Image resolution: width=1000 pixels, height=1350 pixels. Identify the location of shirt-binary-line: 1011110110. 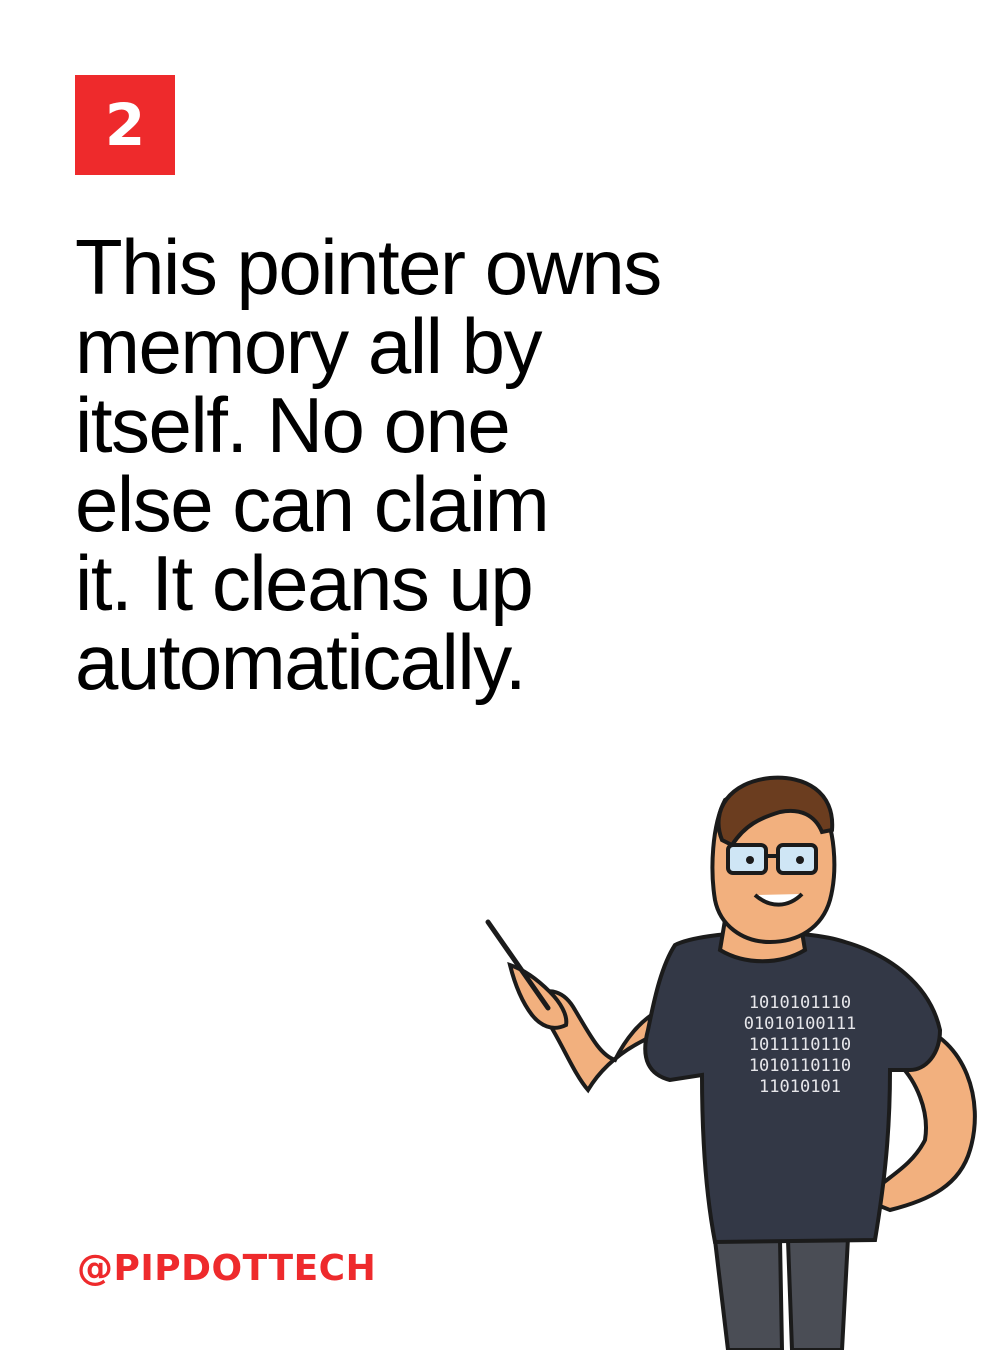
(800, 1045).